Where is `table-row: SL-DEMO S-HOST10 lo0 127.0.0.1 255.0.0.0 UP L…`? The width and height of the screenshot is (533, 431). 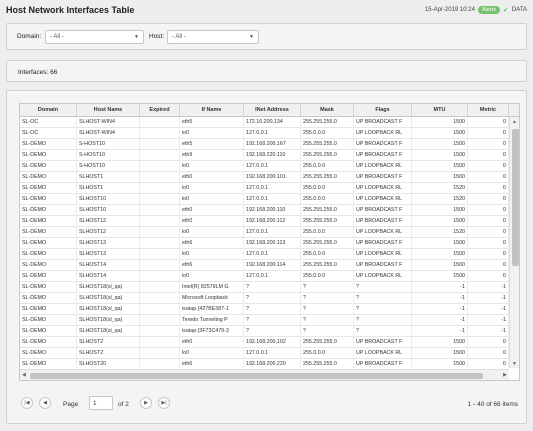
table-row: SL-DEMO S-HOST10 lo0 127.0.0.1 255.0.0.0 UP L… is located at coordinates (264, 166).